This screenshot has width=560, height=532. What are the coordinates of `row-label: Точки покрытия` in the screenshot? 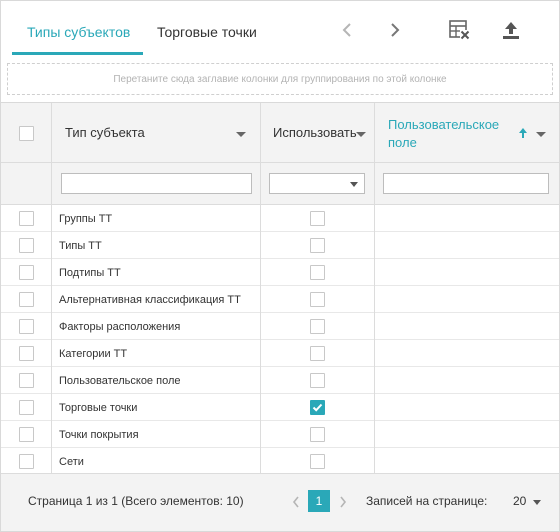 It's located at (99, 435).